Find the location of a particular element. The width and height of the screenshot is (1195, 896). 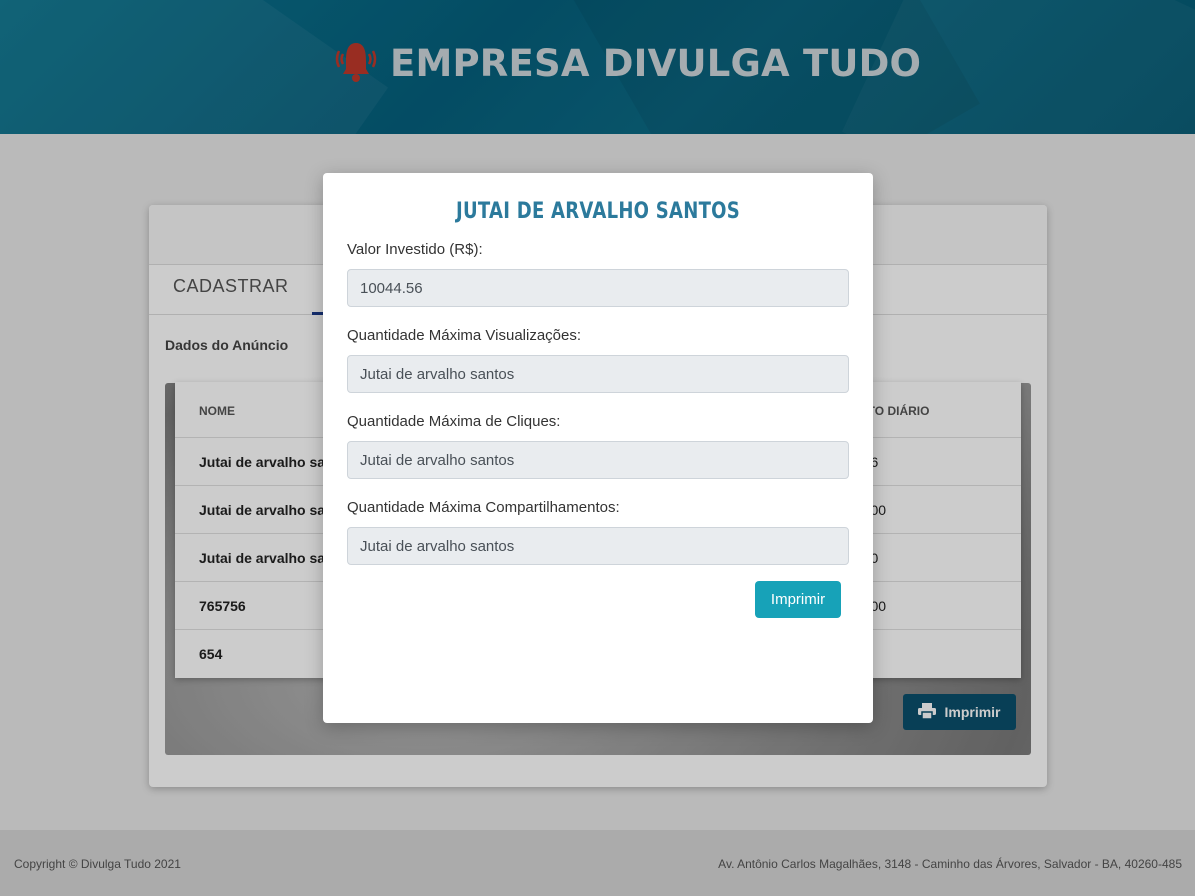

field-label-visualizacoes: Quantidade Máxima Visualizações: is located at coordinates (464, 335).